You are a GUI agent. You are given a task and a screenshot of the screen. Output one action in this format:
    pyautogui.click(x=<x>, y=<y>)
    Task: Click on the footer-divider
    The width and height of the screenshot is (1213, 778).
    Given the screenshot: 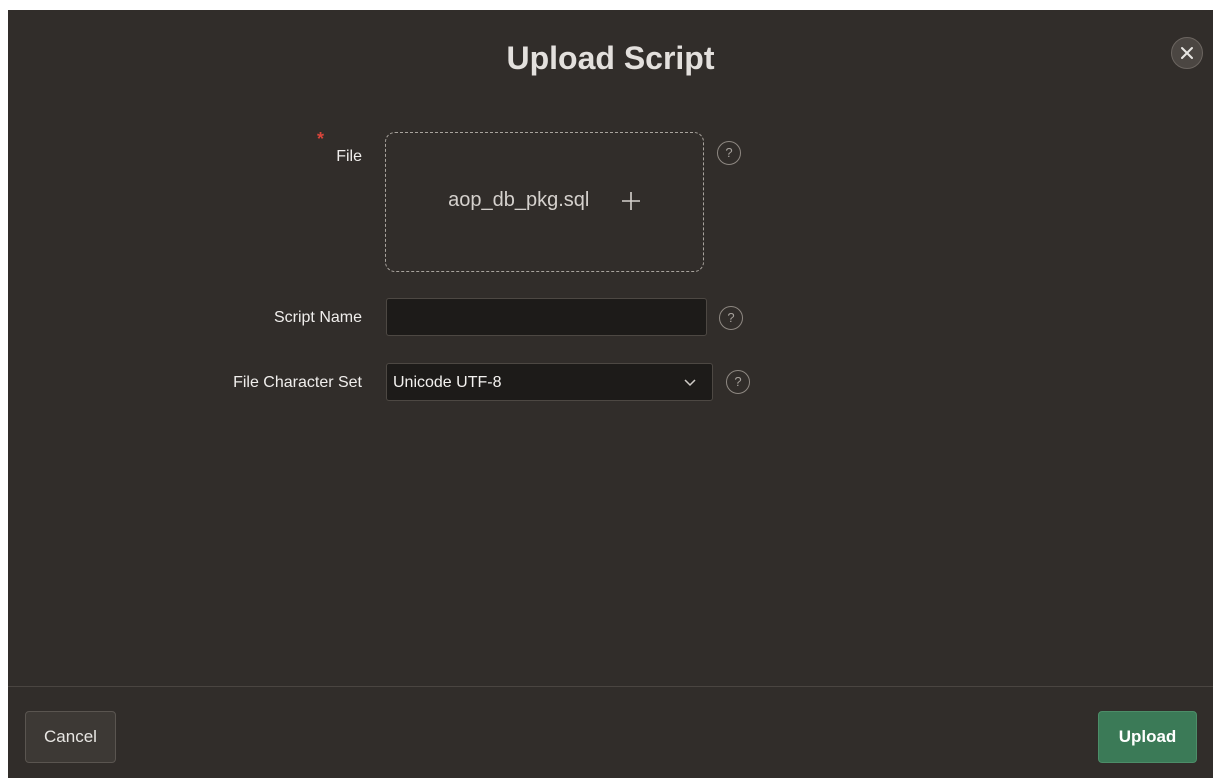 What is the action you would take?
    pyautogui.click(x=610, y=686)
    